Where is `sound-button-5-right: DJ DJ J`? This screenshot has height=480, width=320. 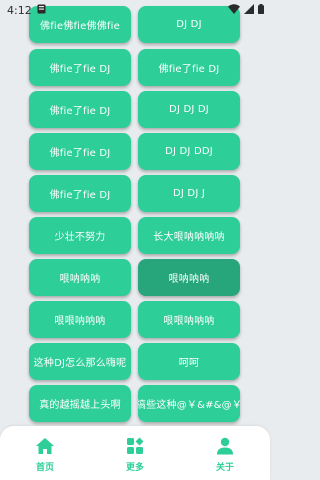
sound-button-5-right: DJ DJ J is located at coordinates (189, 193).